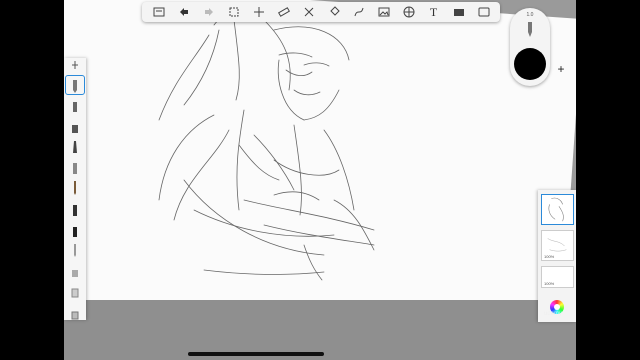  I want to click on perspective-icon, so click(409, 12).